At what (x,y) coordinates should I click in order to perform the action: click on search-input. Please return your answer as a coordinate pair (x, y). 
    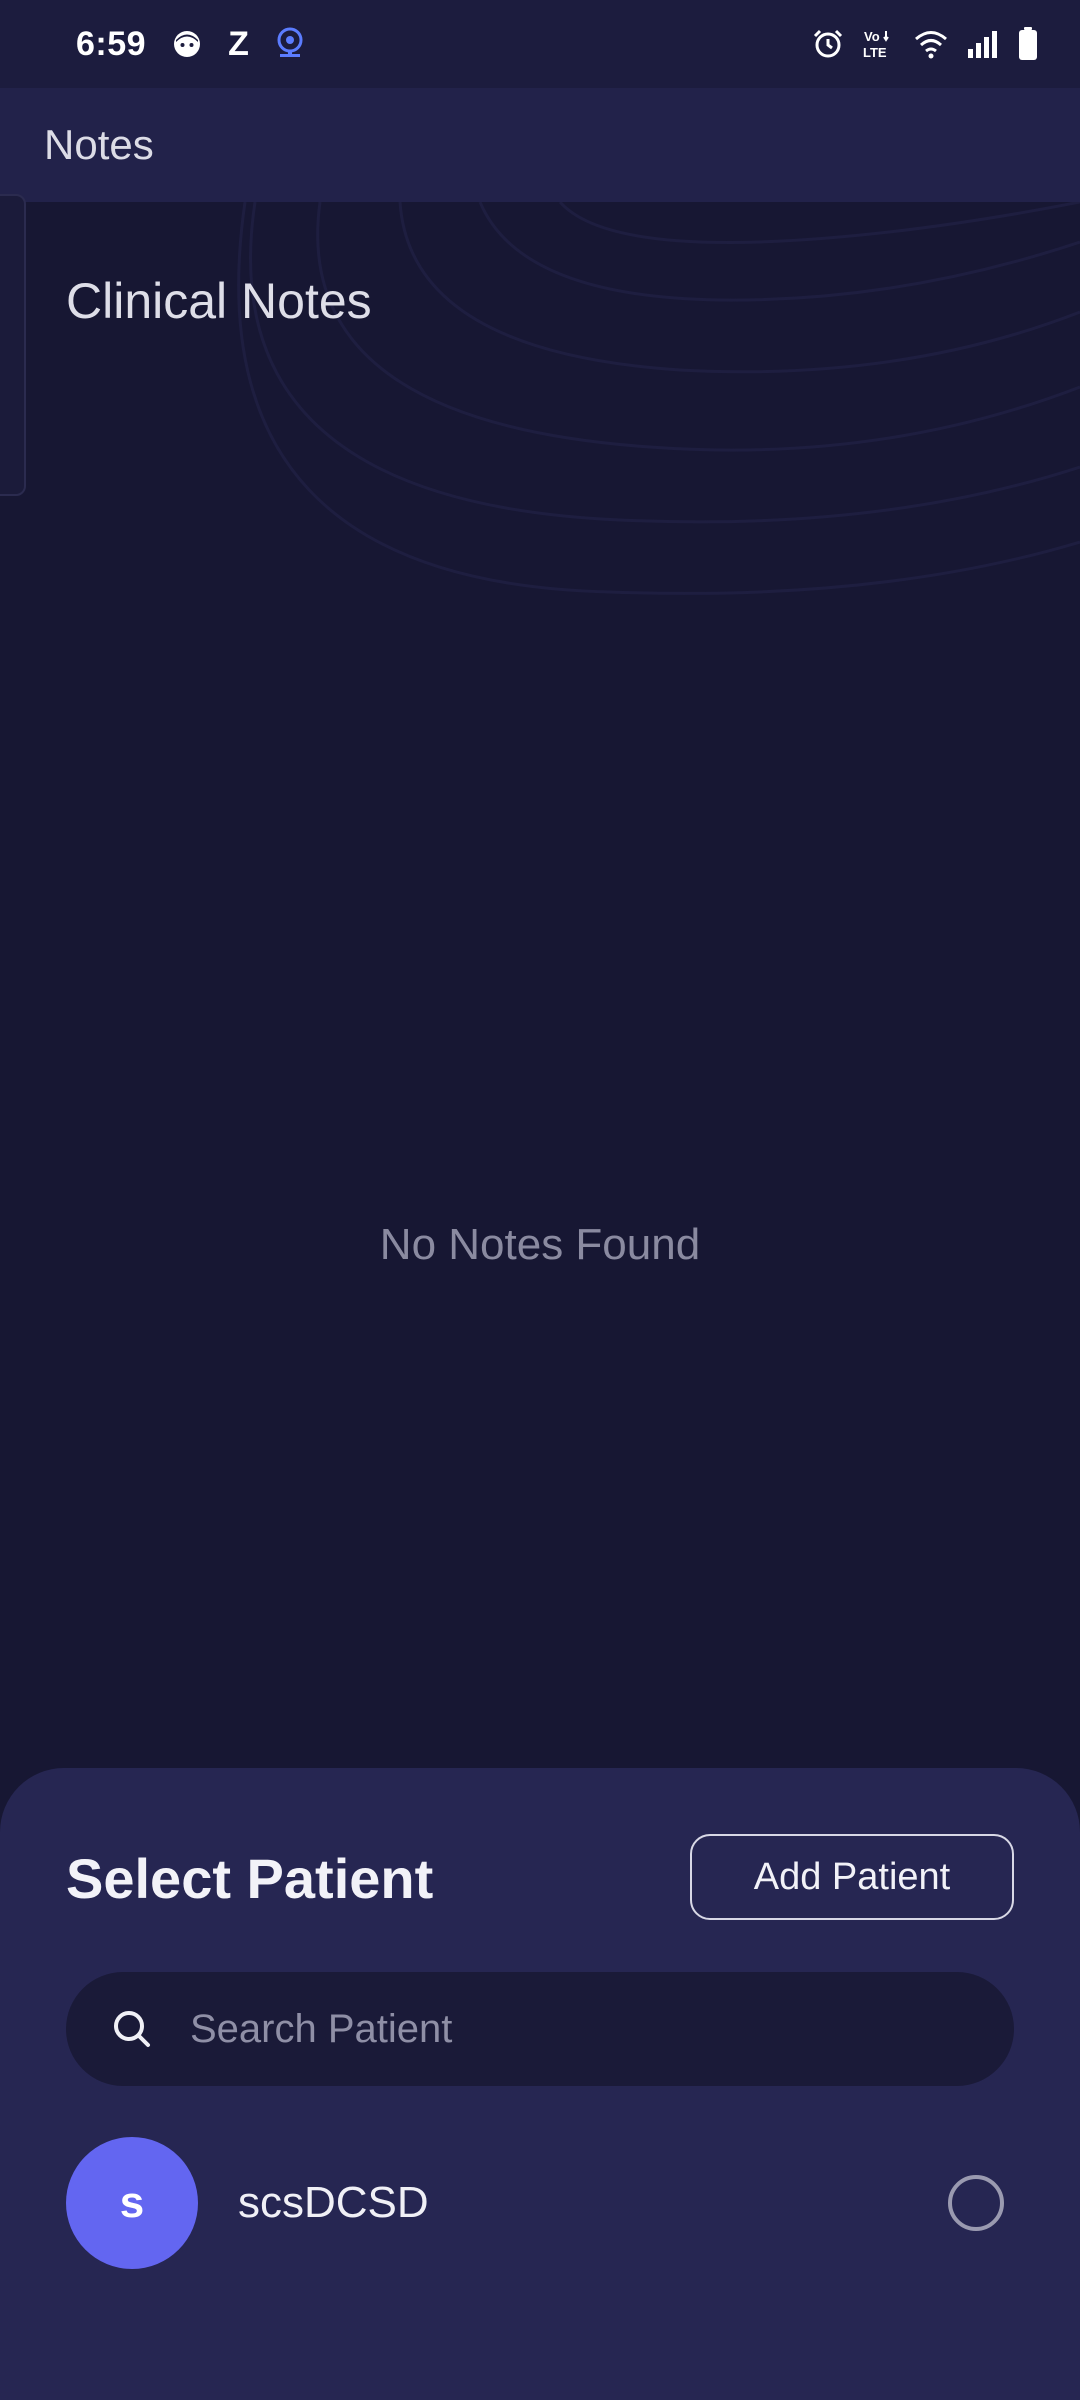
    Looking at the image, I should click on (602, 2029).